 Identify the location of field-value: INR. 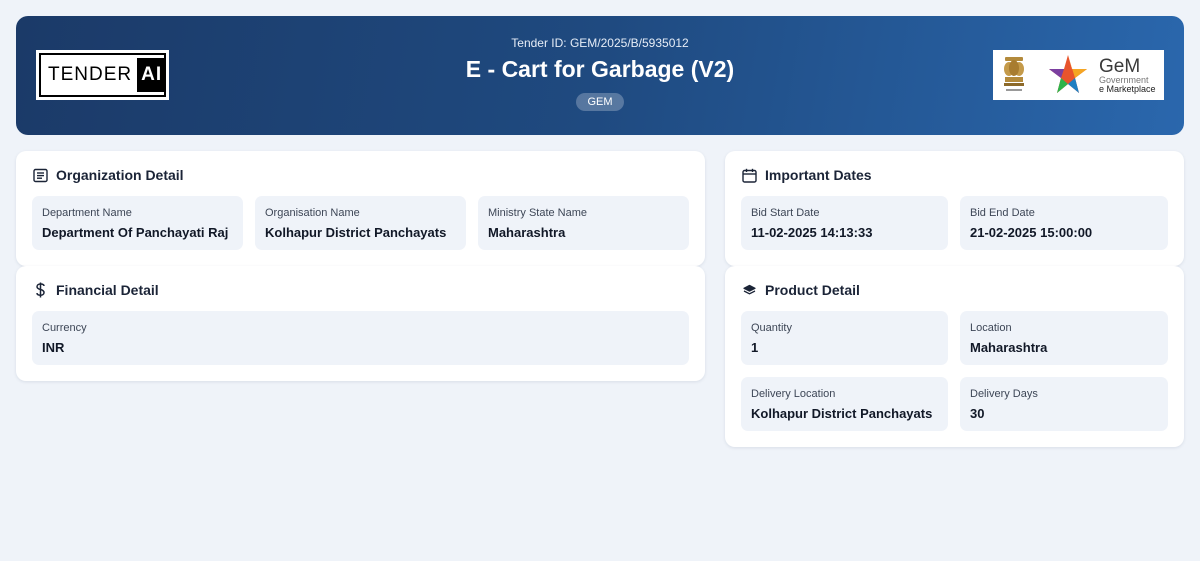
(53, 347).